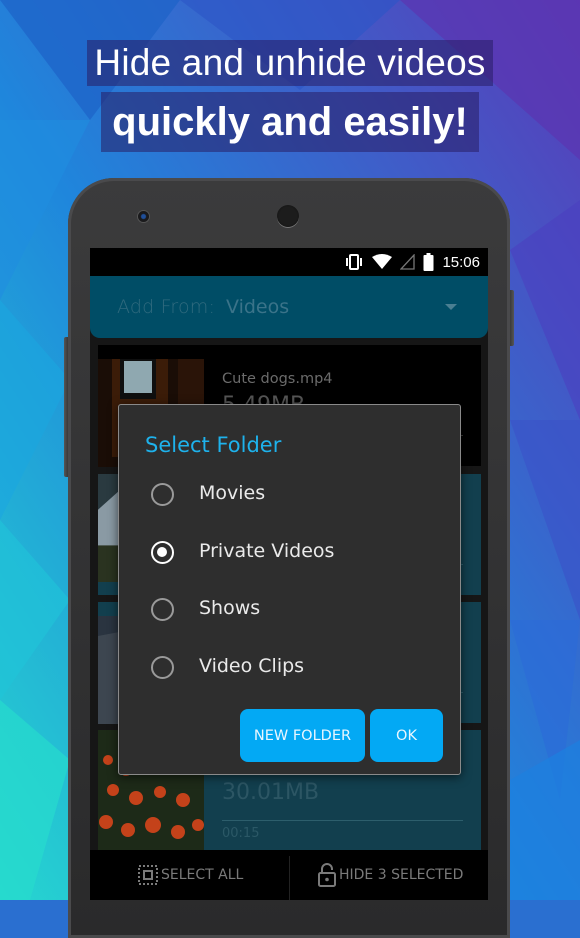  I want to click on dialog-title: Select Folder, so click(213, 445).